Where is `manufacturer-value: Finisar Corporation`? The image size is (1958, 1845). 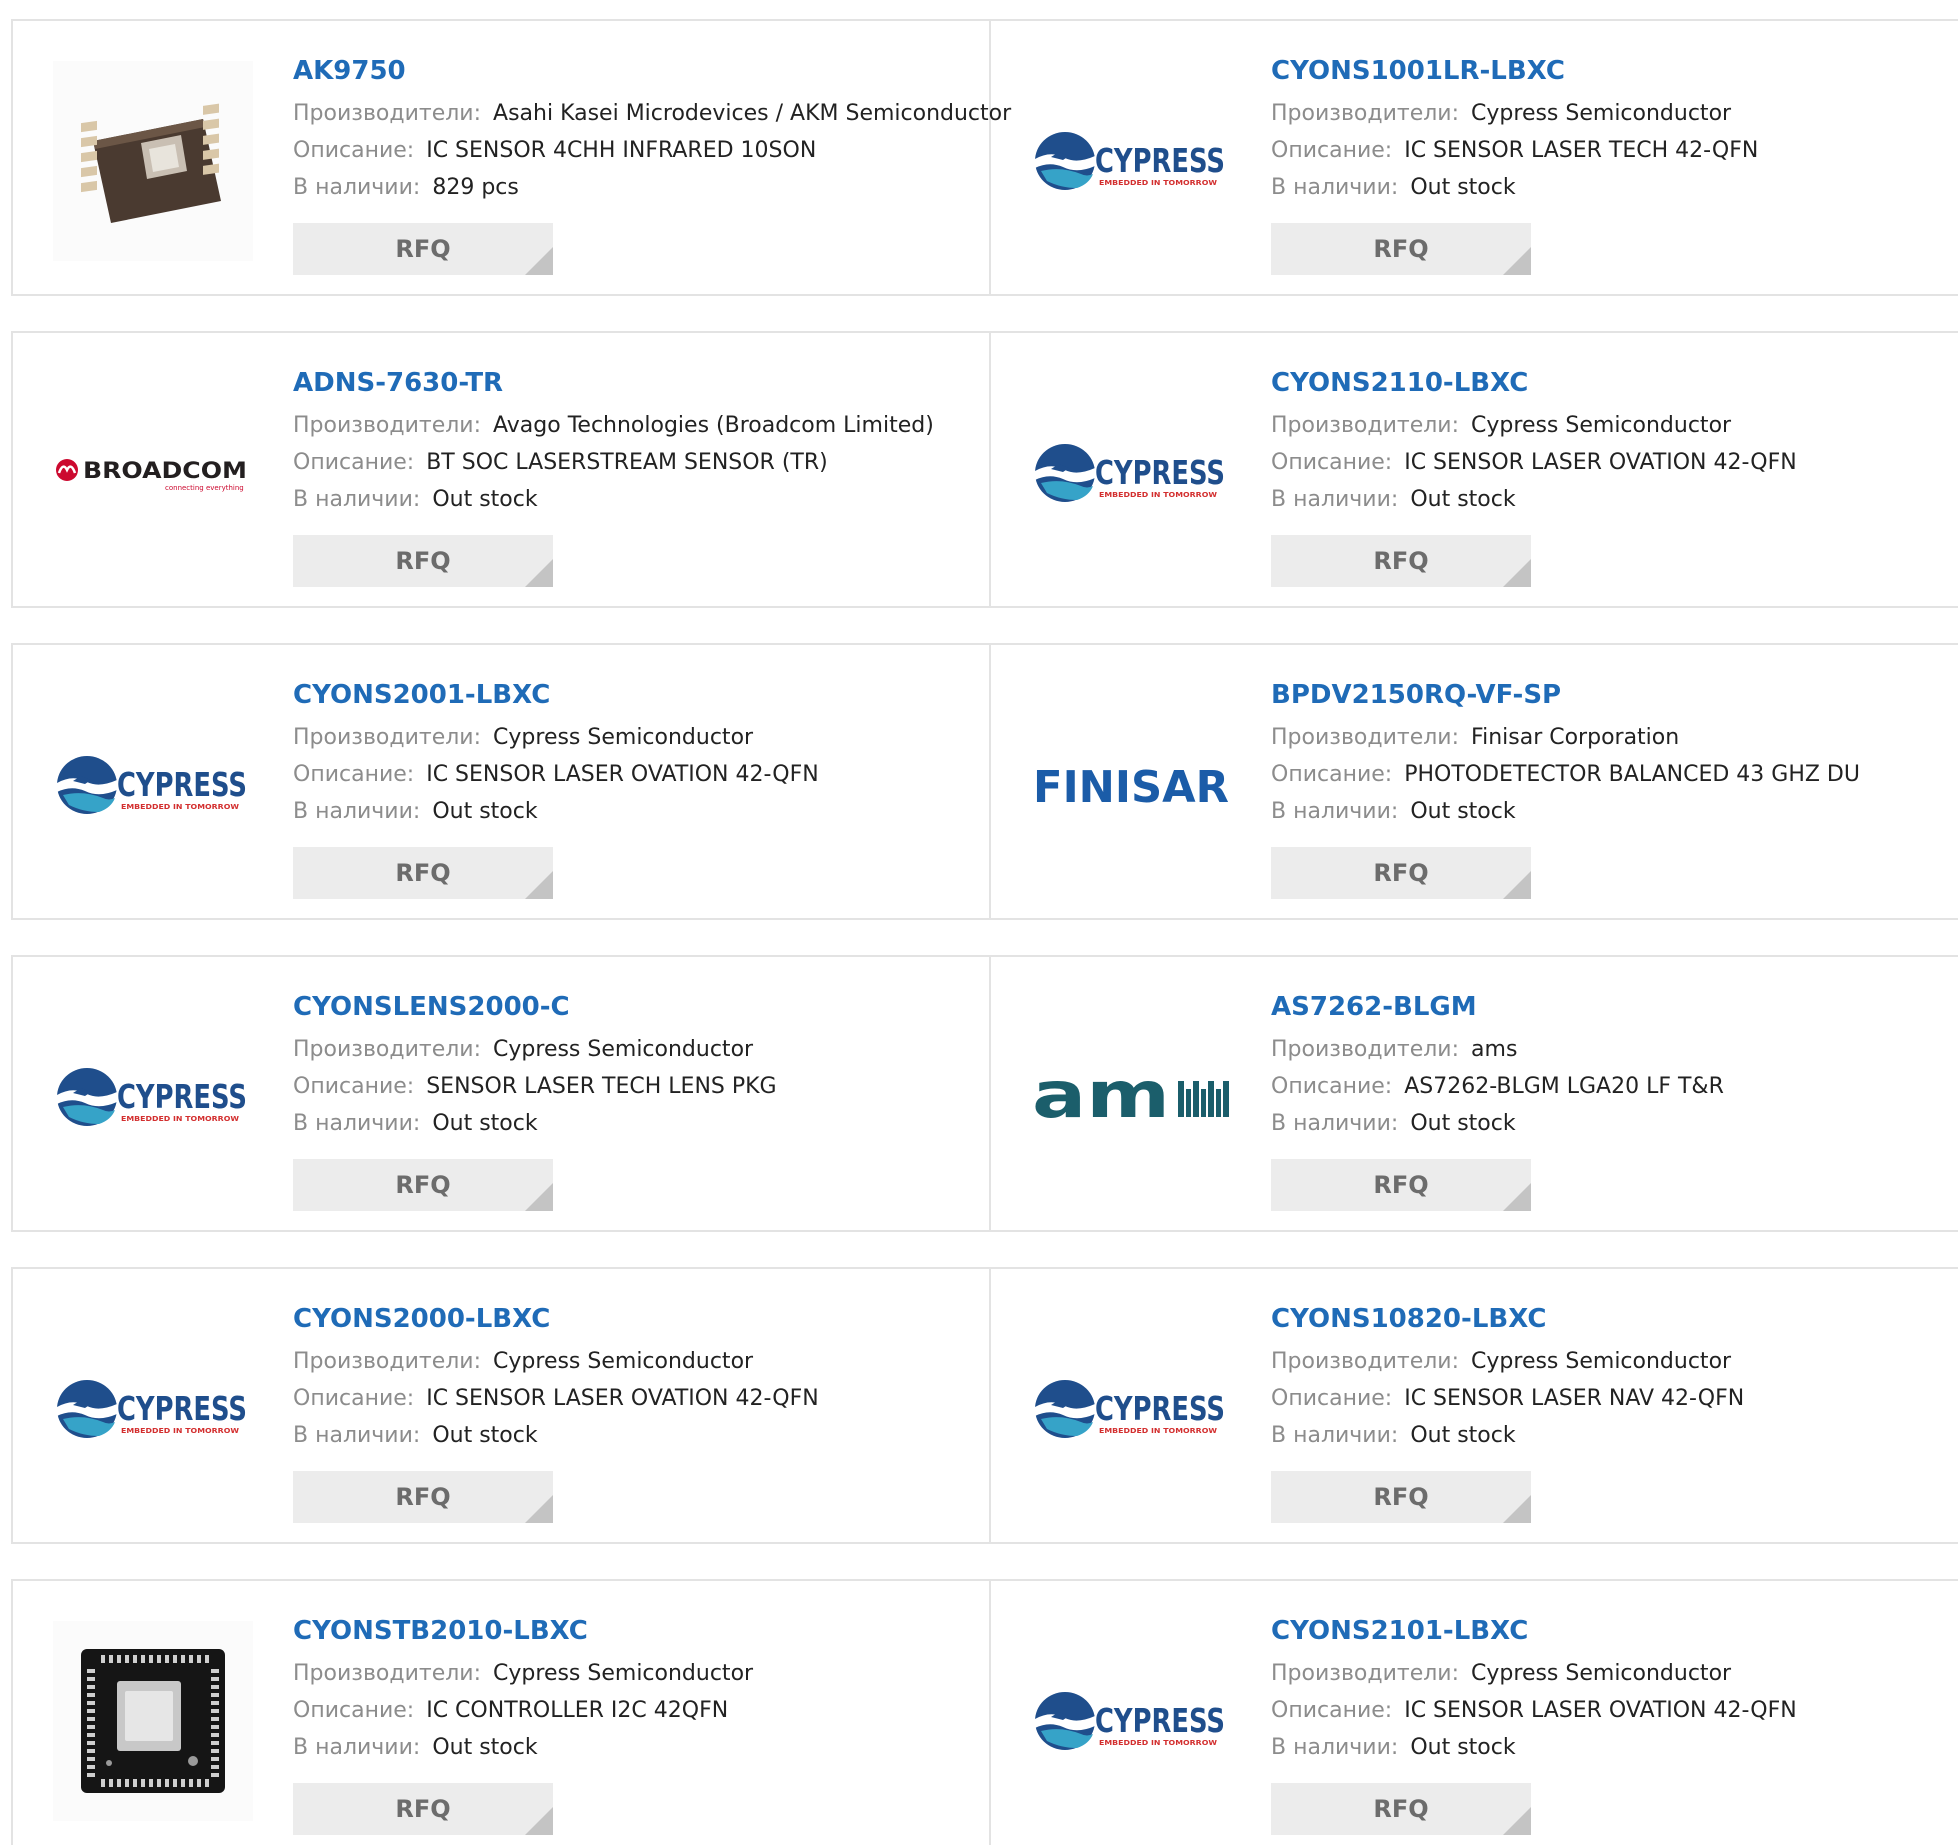 manufacturer-value: Finisar Corporation is located at coordinates (1575, 737).